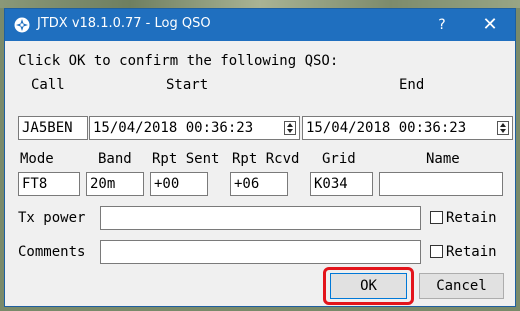  I want to click on confirm-prompt: Click OK to confirm the following QSO:, so click(178, 61).